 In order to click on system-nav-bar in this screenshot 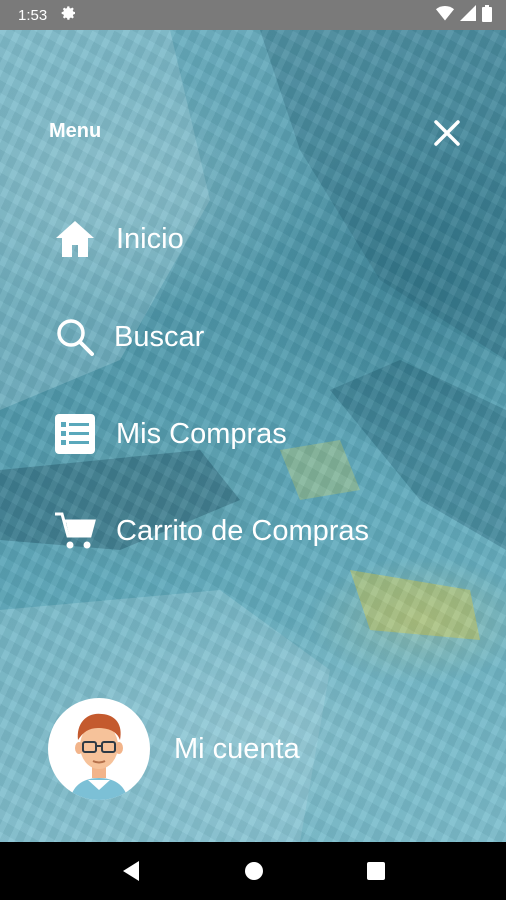, I will do `click(253, 871)`.